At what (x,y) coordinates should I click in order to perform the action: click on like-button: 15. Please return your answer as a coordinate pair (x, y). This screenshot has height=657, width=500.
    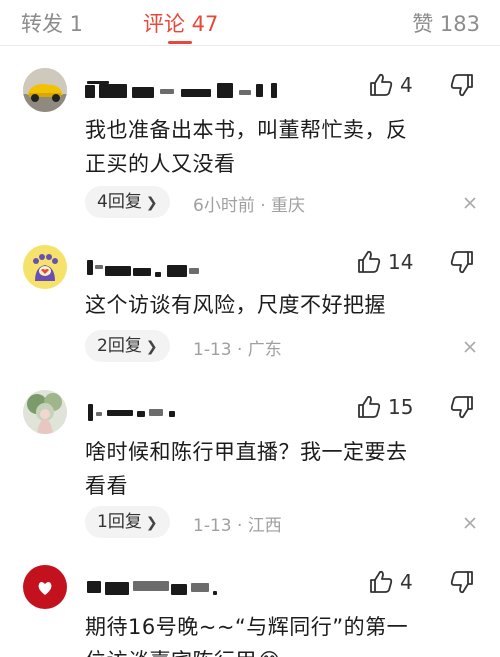
    Looking at the image, I should click on (384, 407).